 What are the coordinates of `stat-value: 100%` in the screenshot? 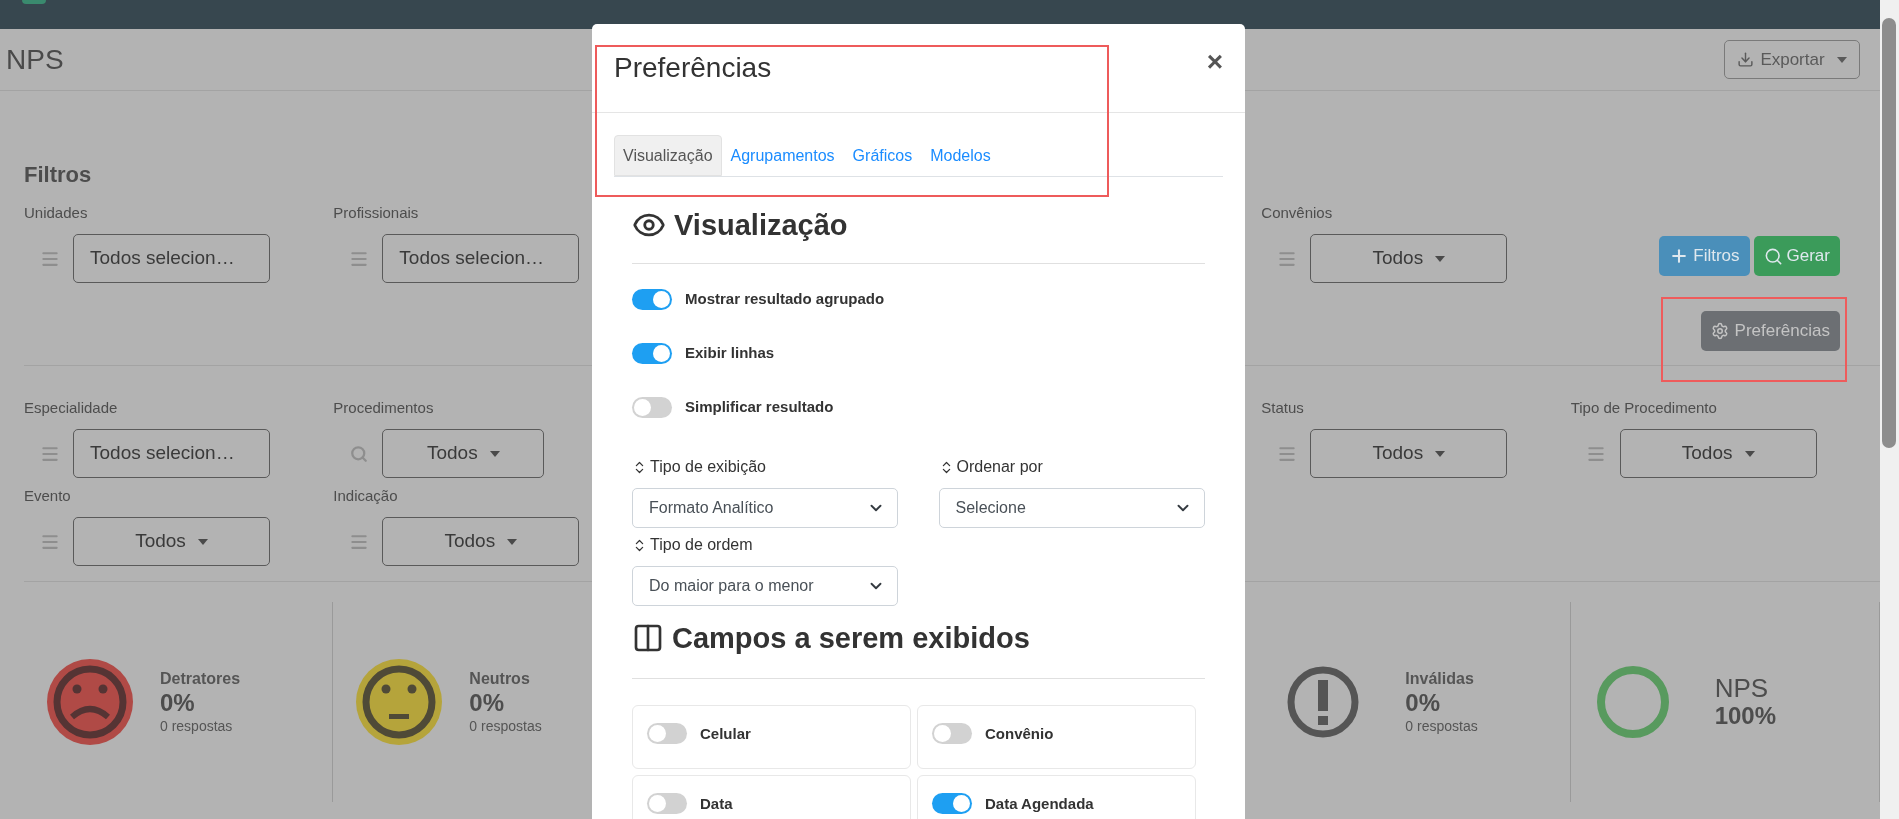 It's located at (1745, 716).